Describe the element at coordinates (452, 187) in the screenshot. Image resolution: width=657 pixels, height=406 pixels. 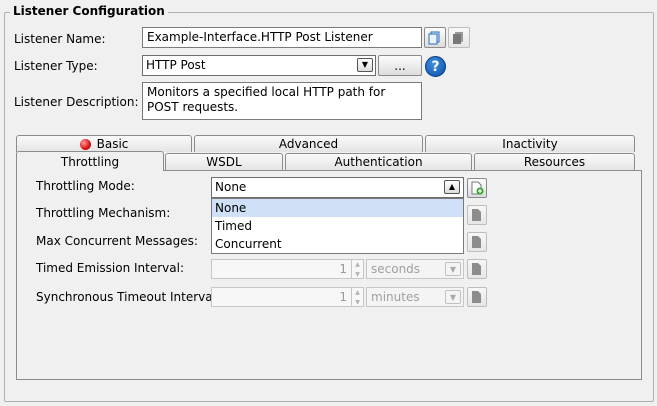
I see `chevron-up-icon: ▲` at that location.